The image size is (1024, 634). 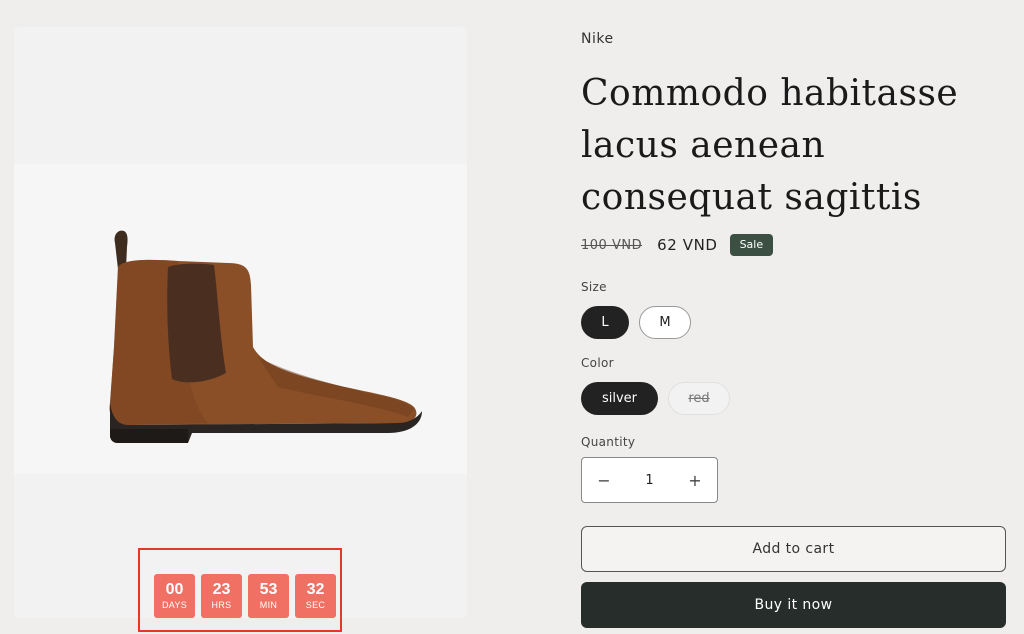 I want to click on countdown-hours-value: 23, so click(x=221, y=589).